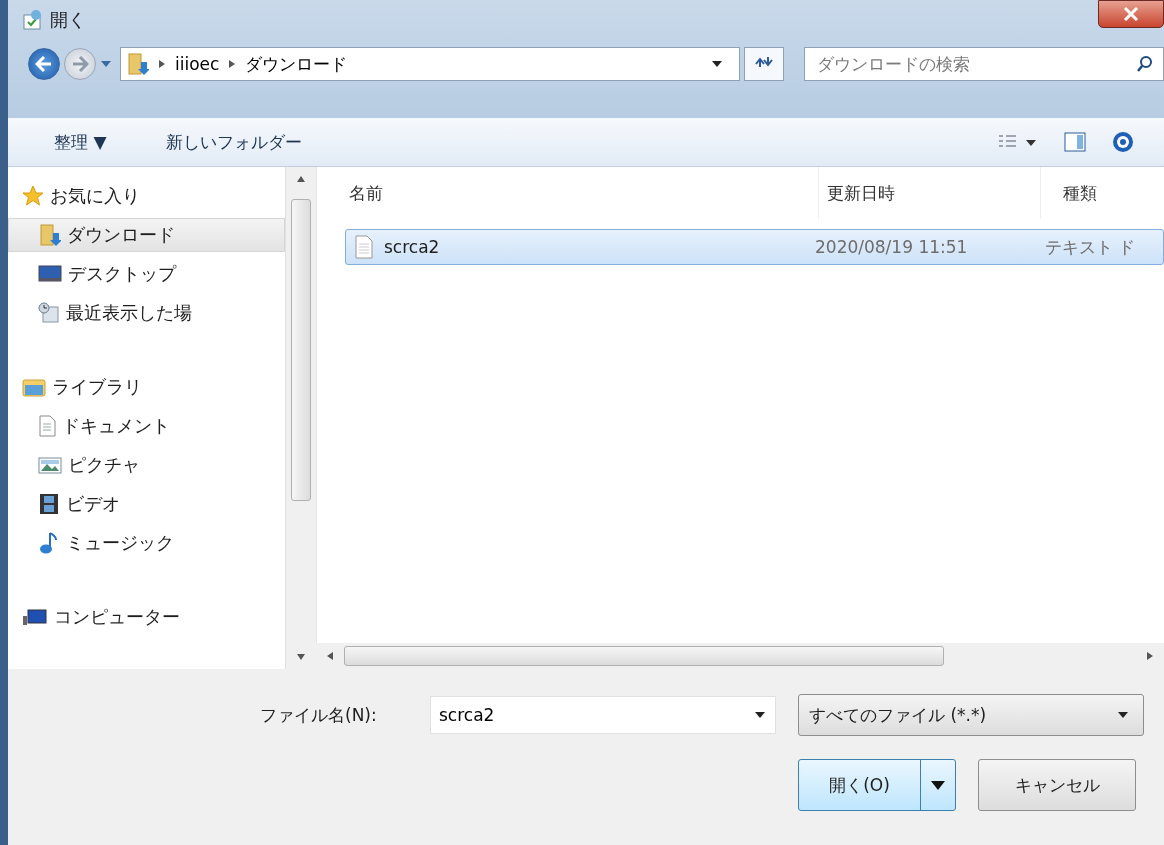 This screenshot has height=845, width=1164. I want to click on new-folder-button: 新しいフォルダー, so click(234, 142).